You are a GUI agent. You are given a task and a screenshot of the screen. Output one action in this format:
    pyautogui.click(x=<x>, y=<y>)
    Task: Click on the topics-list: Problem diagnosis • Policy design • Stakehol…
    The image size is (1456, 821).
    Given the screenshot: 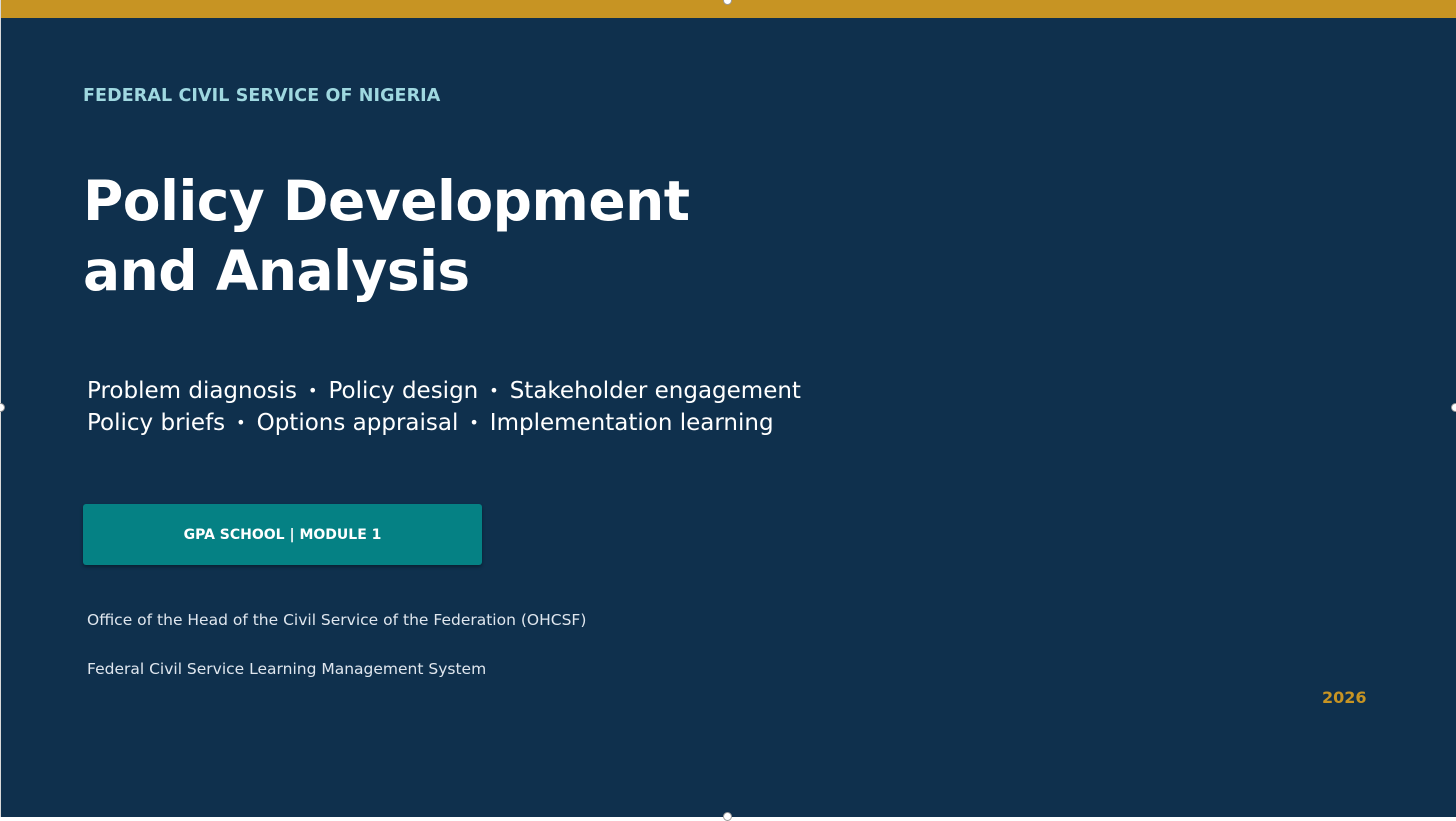 What is the action you would take?
    pyautogui.click(x=444, y=407)
    